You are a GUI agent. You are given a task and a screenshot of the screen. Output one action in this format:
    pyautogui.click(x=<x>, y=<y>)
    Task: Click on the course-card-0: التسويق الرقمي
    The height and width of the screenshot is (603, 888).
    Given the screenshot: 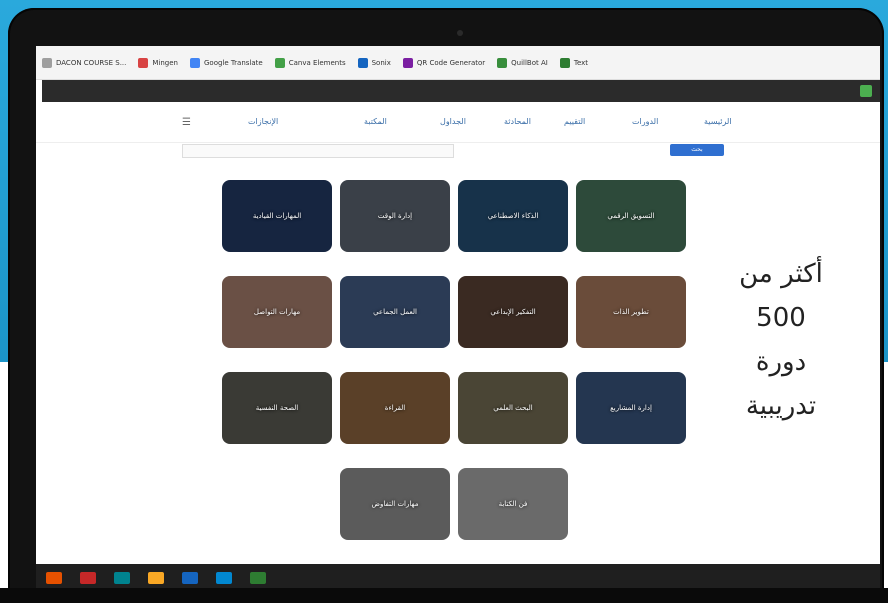 What is the action you would take?
    pyautogui.click(x=631, y=216)
    